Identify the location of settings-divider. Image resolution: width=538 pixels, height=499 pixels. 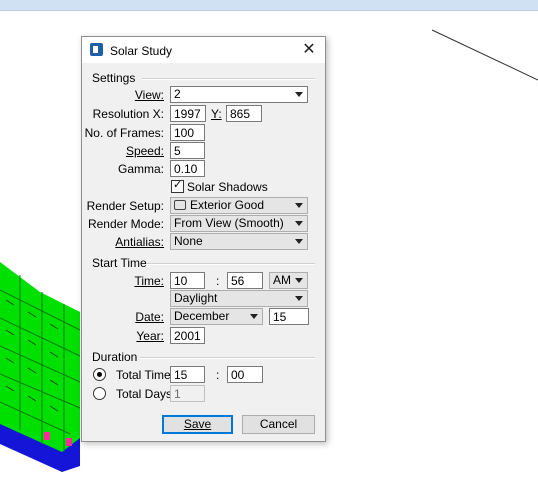
(228, 79).